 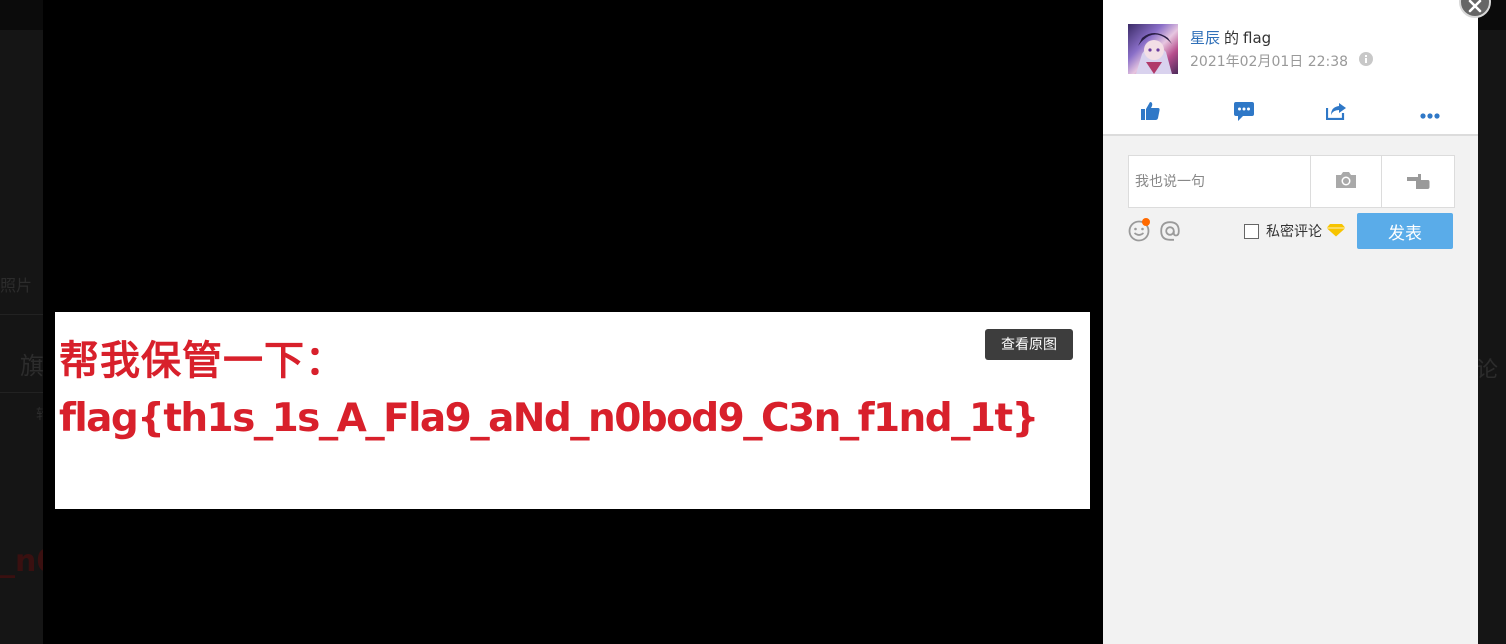 I want to click on poke-button, so click(x=1418, y=181).